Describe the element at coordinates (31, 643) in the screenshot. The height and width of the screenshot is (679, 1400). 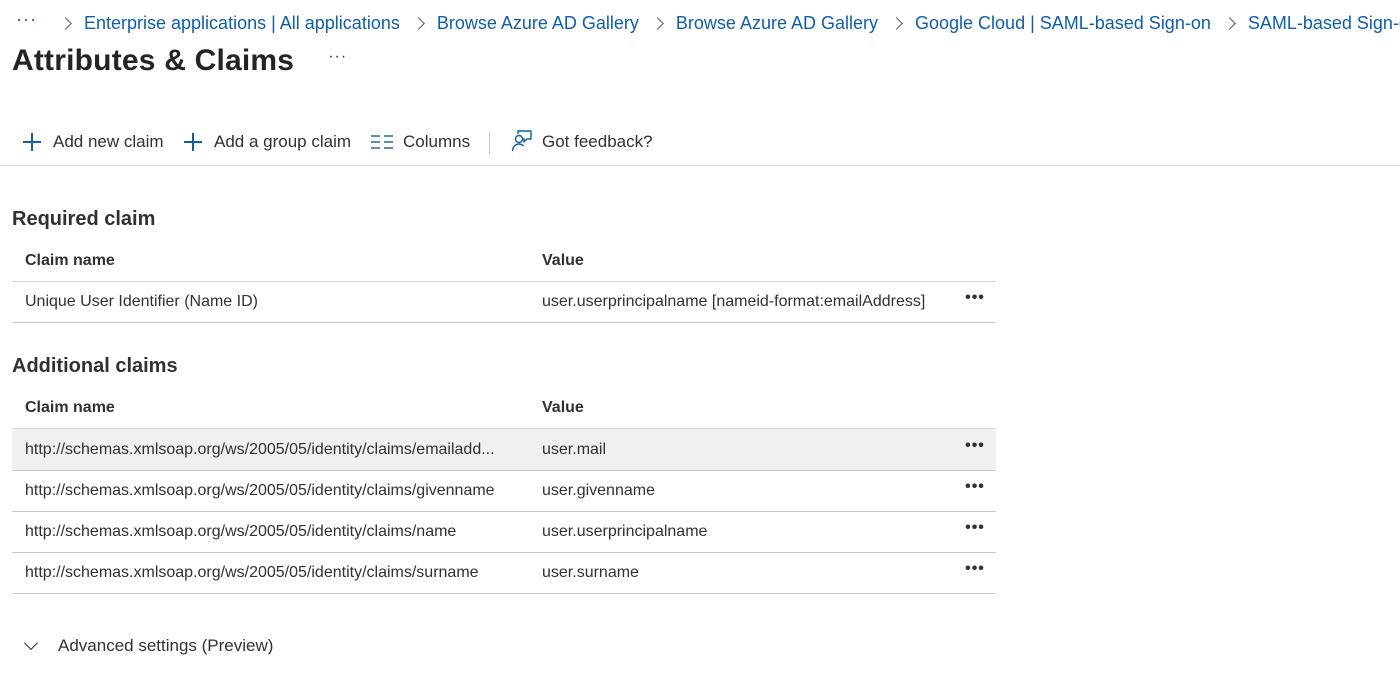
I see `chevron-down-icon` at that location.